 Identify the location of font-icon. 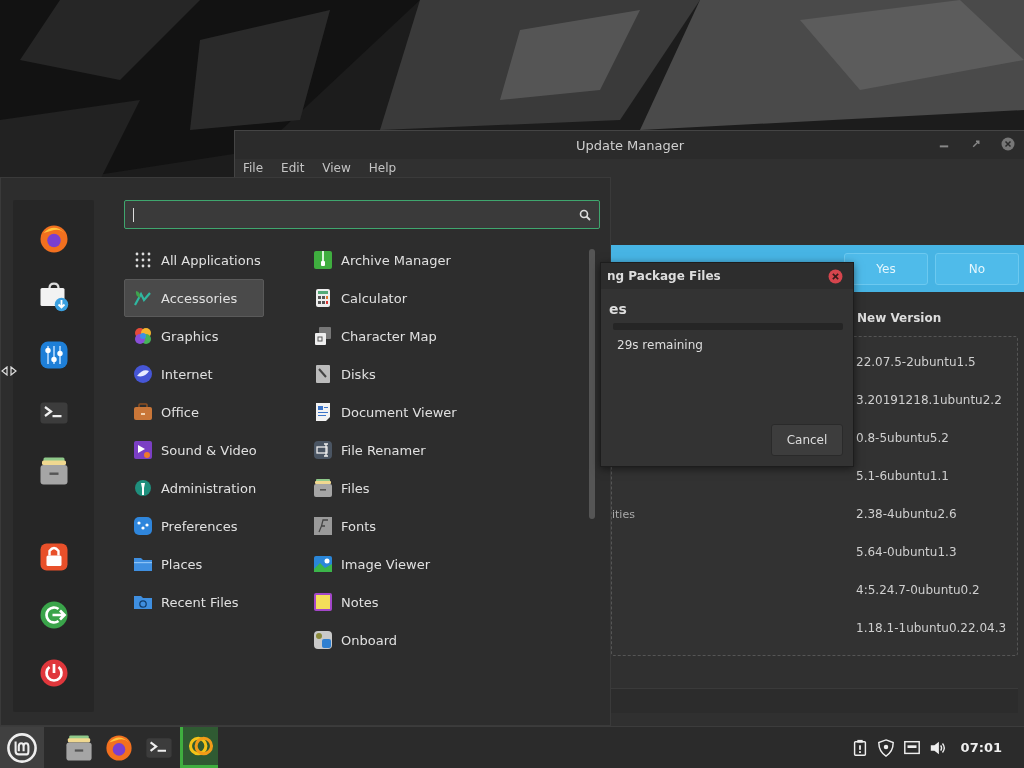
(323, 526).